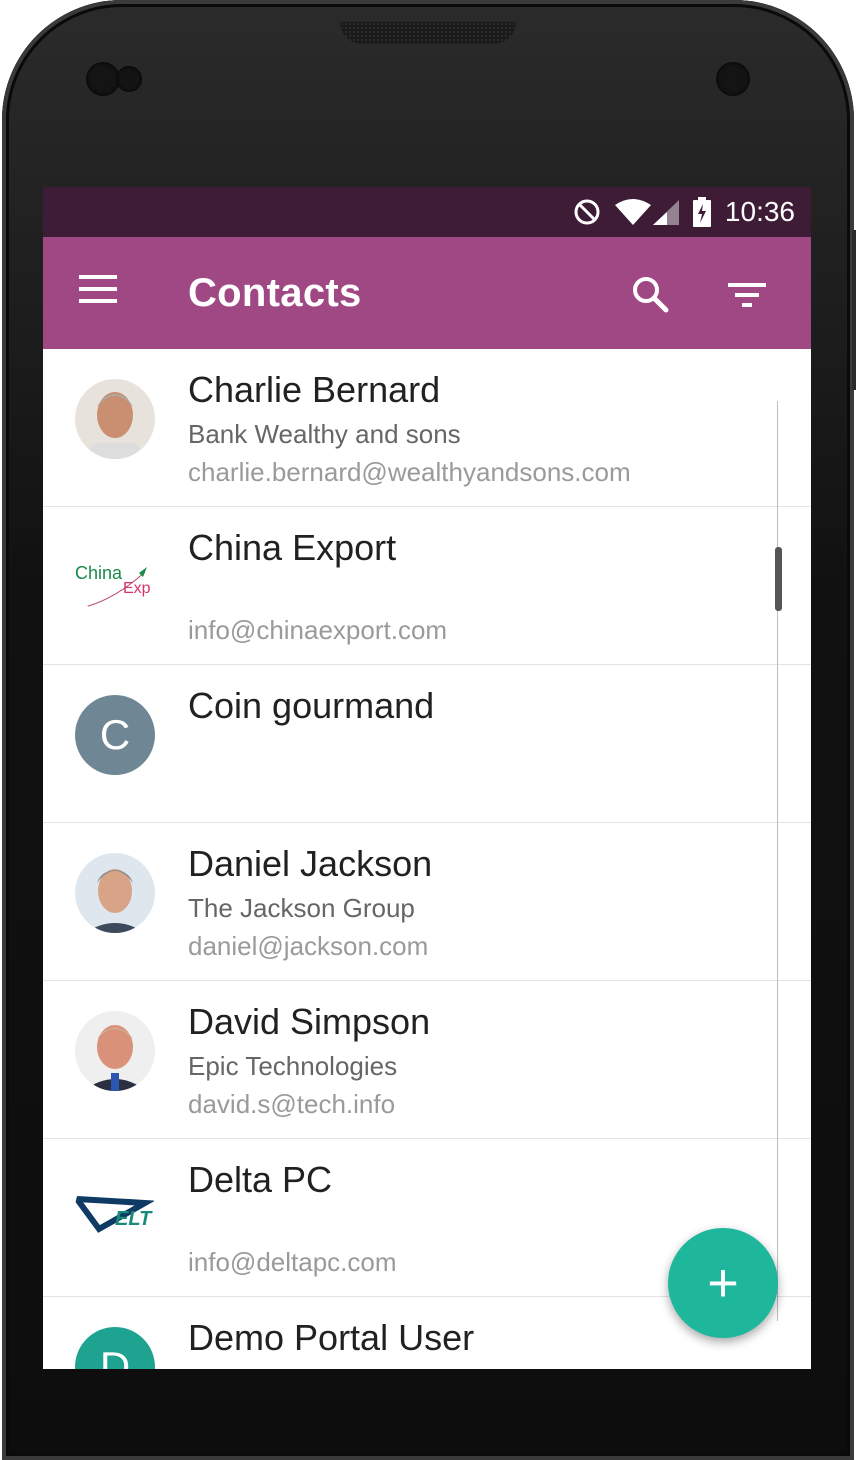 This screenshot has height=1460, width=856. I want to click on contact-name: Demo Portal User, so click(331, 1337).